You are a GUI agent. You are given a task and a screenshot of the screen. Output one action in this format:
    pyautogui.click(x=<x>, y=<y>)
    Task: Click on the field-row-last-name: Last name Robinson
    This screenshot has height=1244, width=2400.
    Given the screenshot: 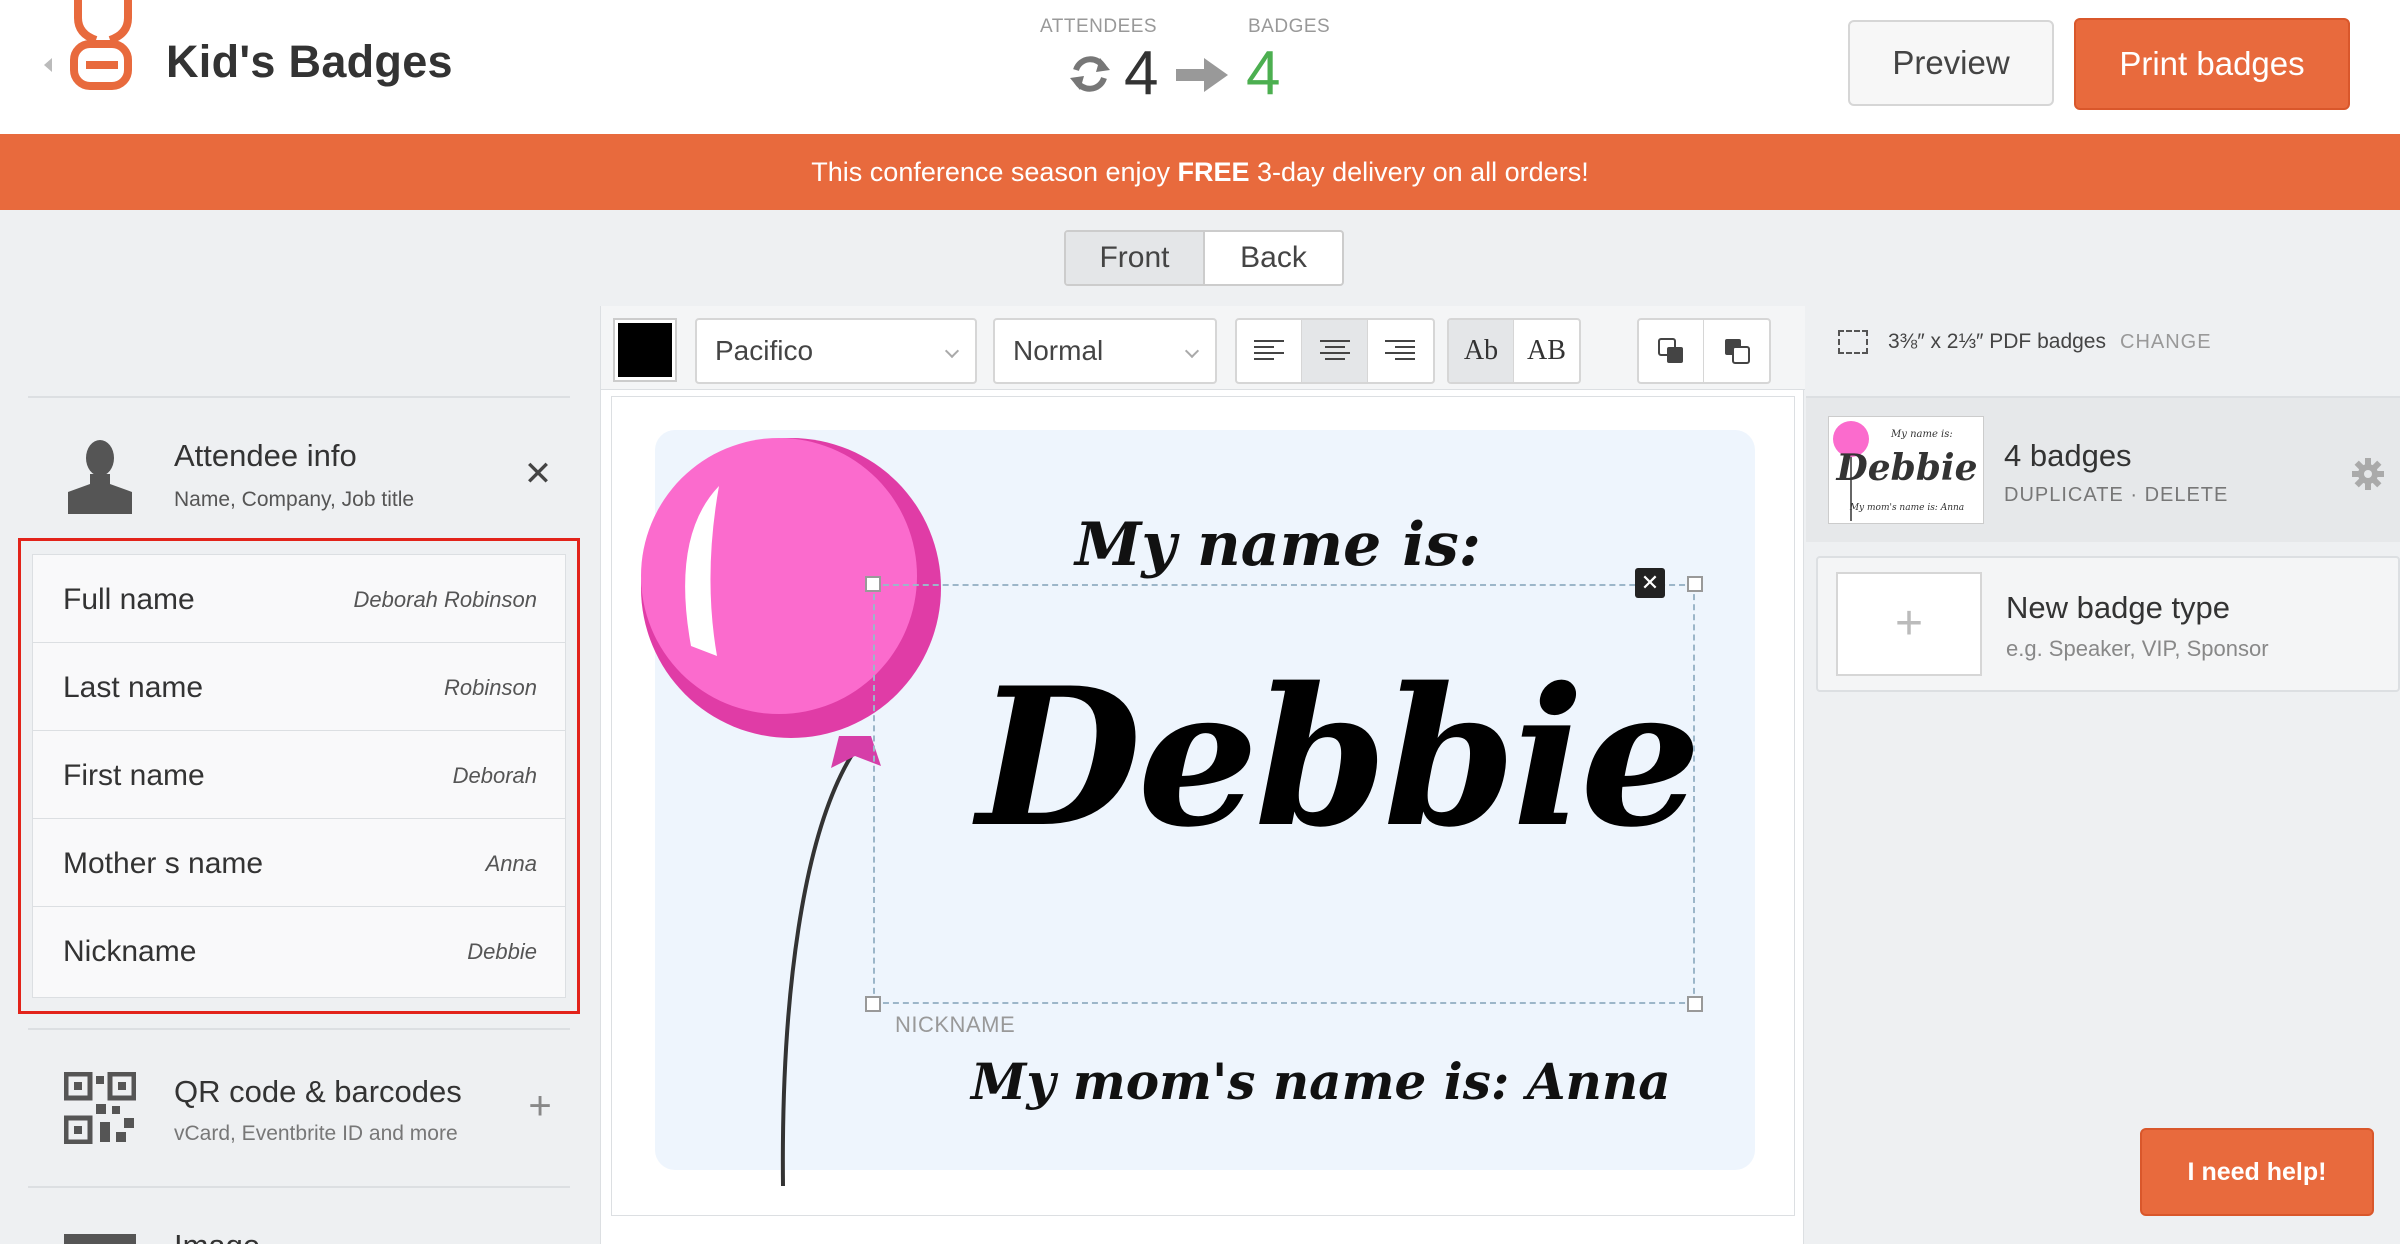 What is the action you would take?
    pyautogui.click(x=299, y=687)
    